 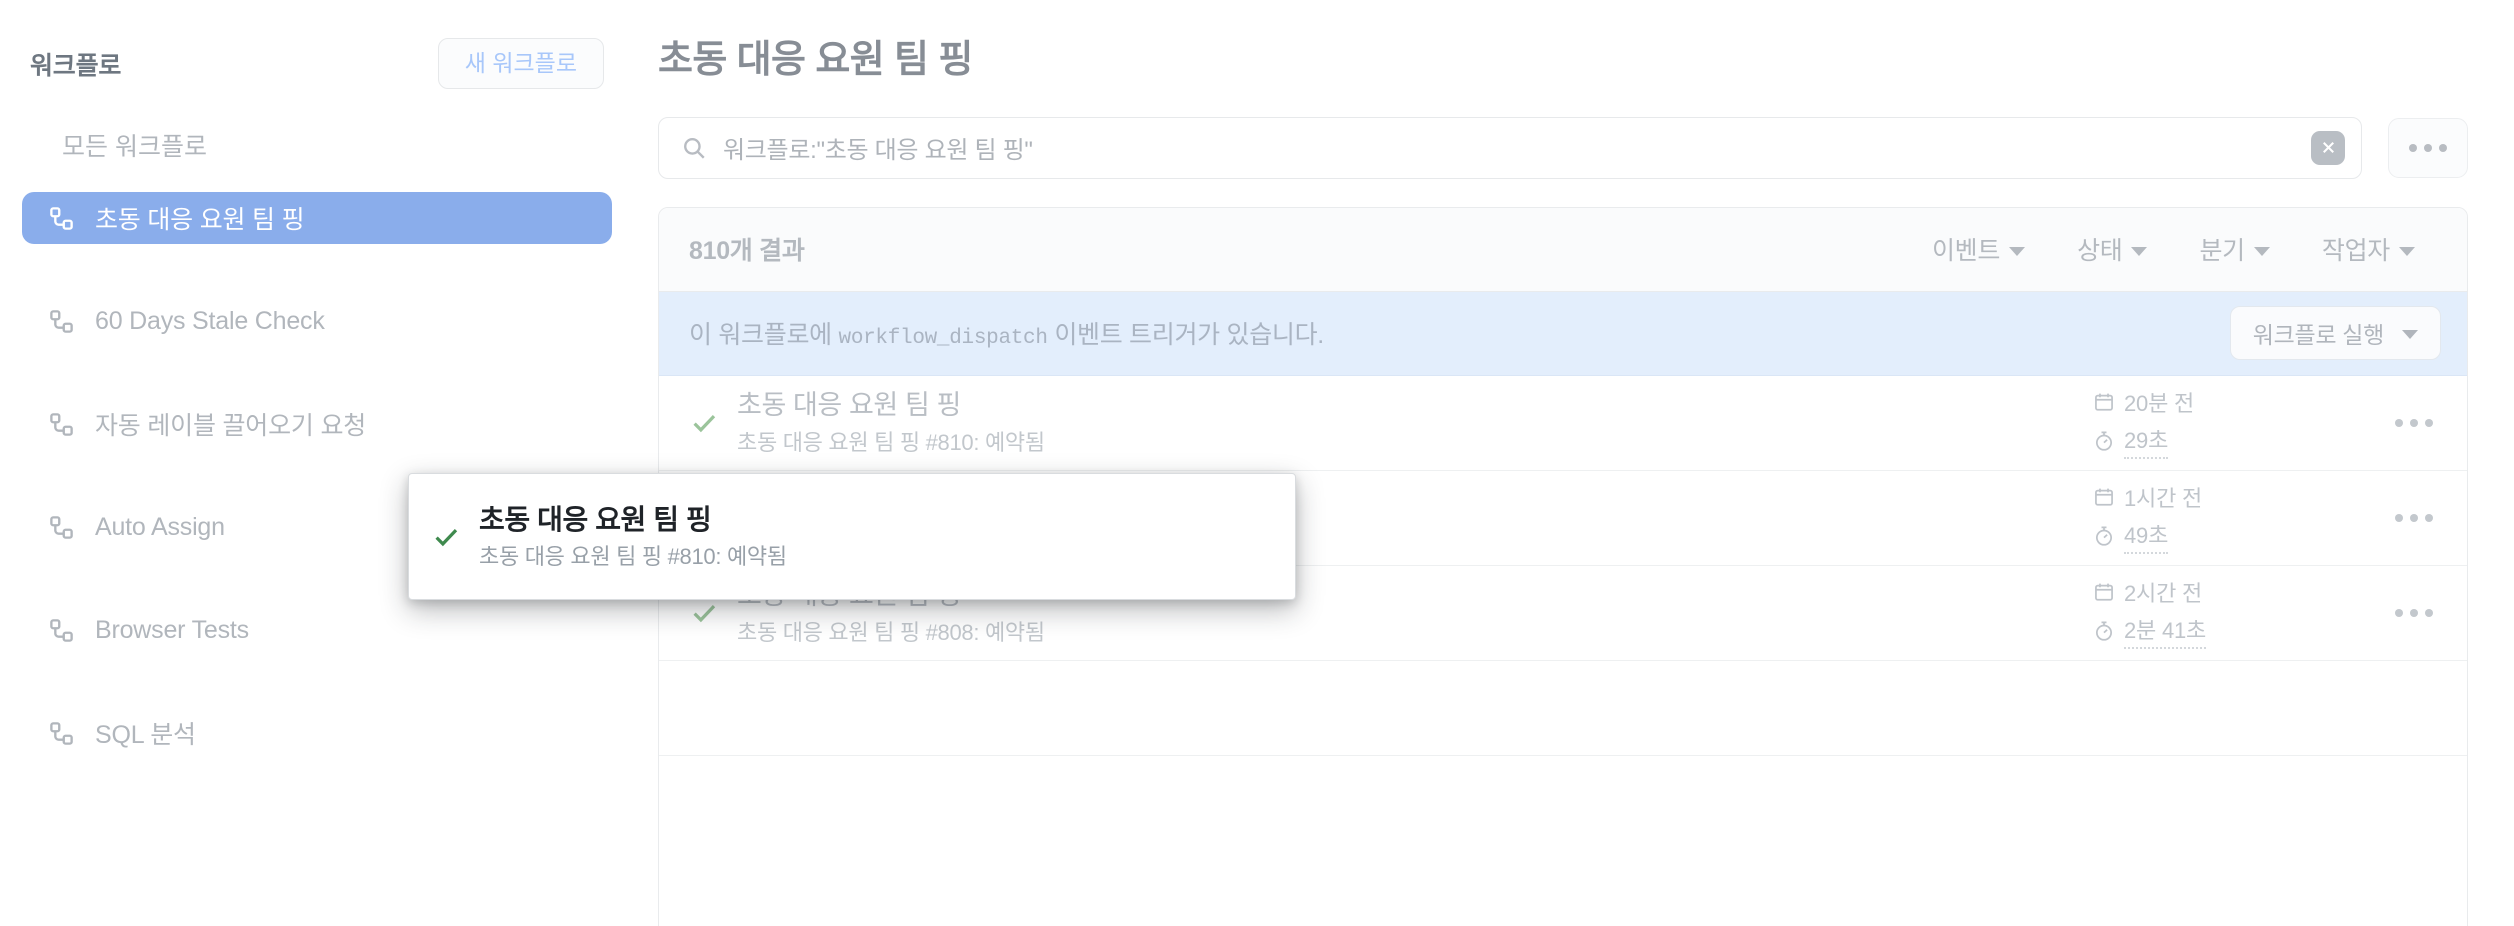 I want to click on sidebar-item-label: Browser Tests, so click(x=172, y=629).